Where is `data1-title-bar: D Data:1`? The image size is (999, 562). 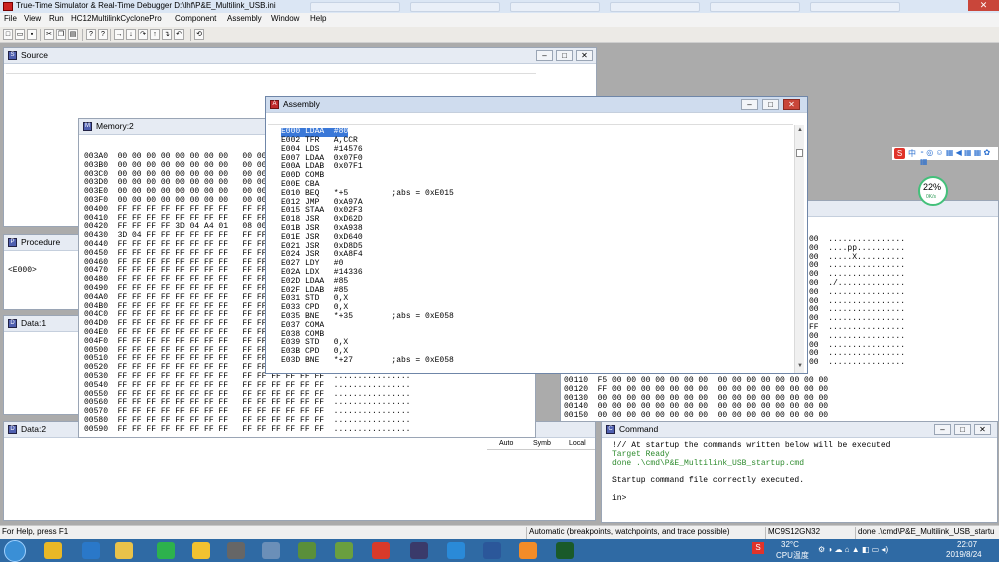
data1-title-bar: D Data:1 is located at coordinates (42, 324).